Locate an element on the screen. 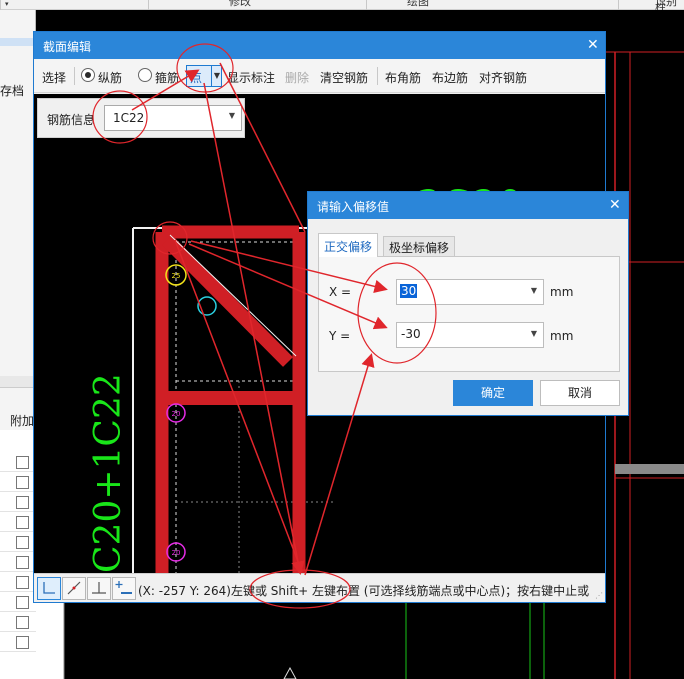  longitudinal-radio-label: 纵筋 is located at coordinates (110, 77).